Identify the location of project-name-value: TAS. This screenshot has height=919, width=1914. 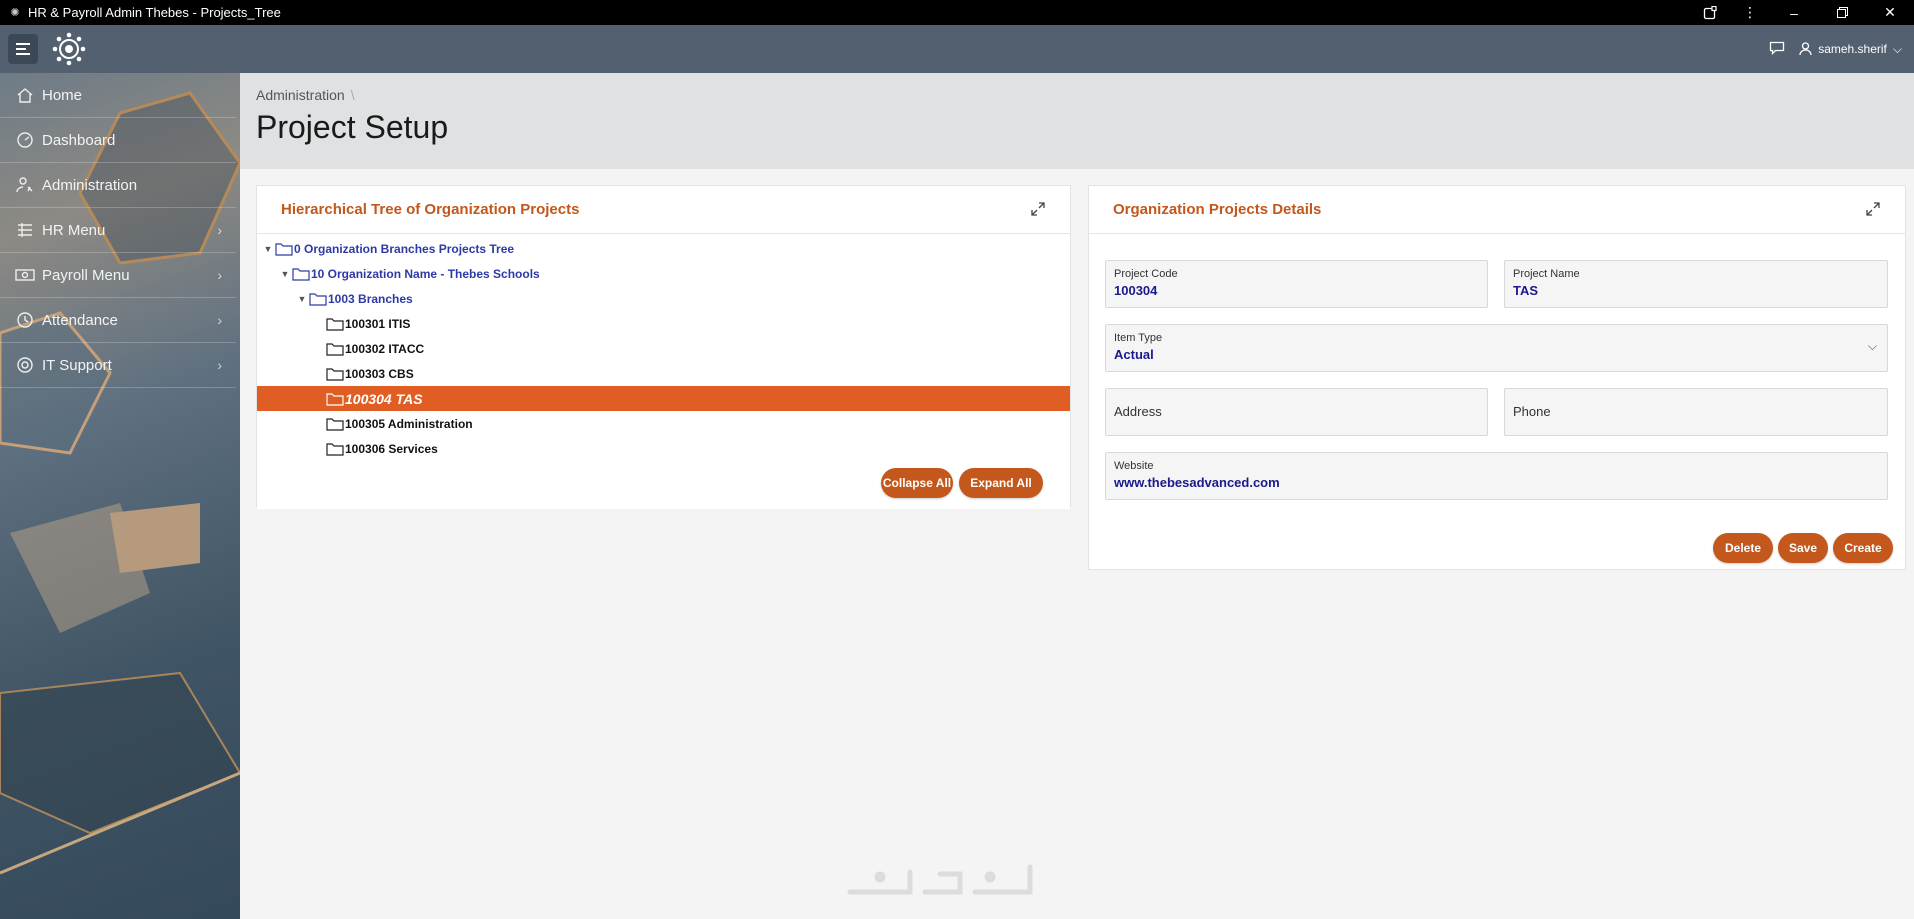
(1696, 290).